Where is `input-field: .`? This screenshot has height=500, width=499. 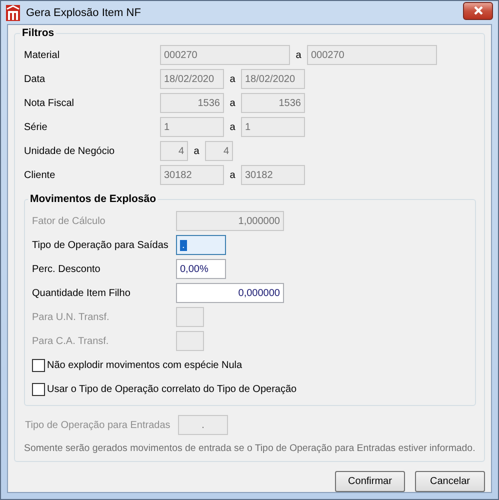
input-field: . is located at coordinates (201, 245).